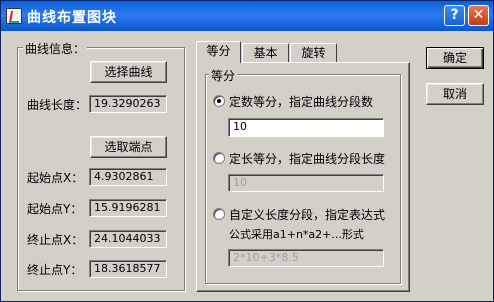 This screenshot has width=494, height=302. Describe the element at coordinates (128, 104) in the screenshot. I see `curve-length-field: 19.3290263` at that location.